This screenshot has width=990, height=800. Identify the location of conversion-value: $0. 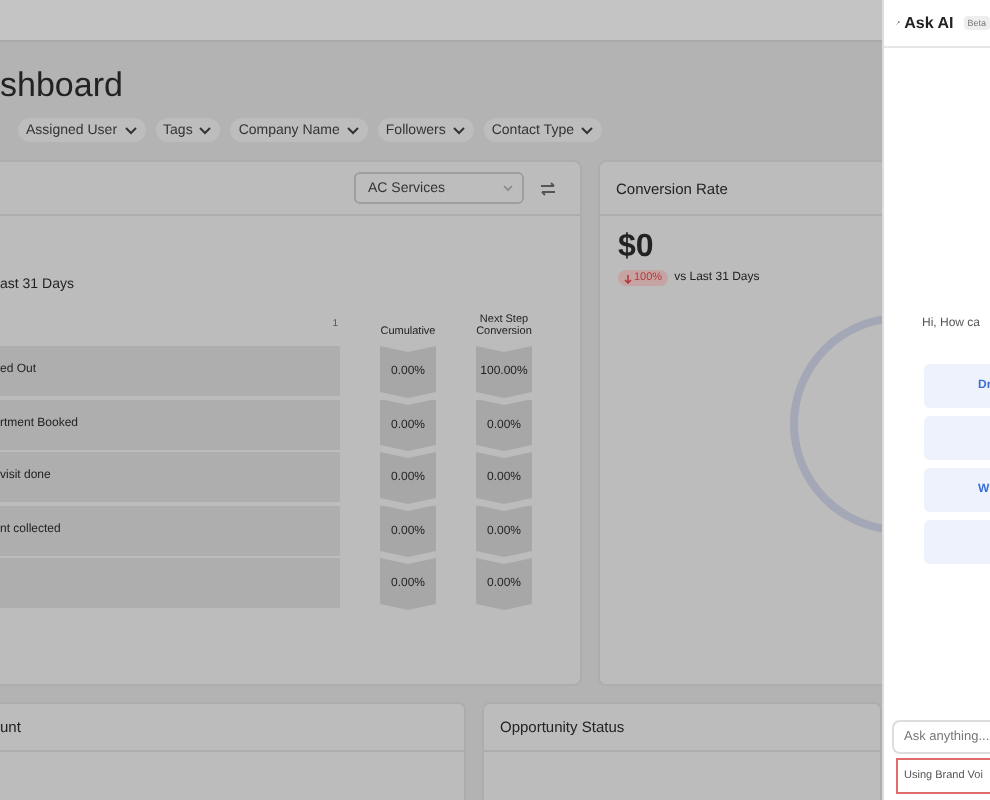
(636, 248).